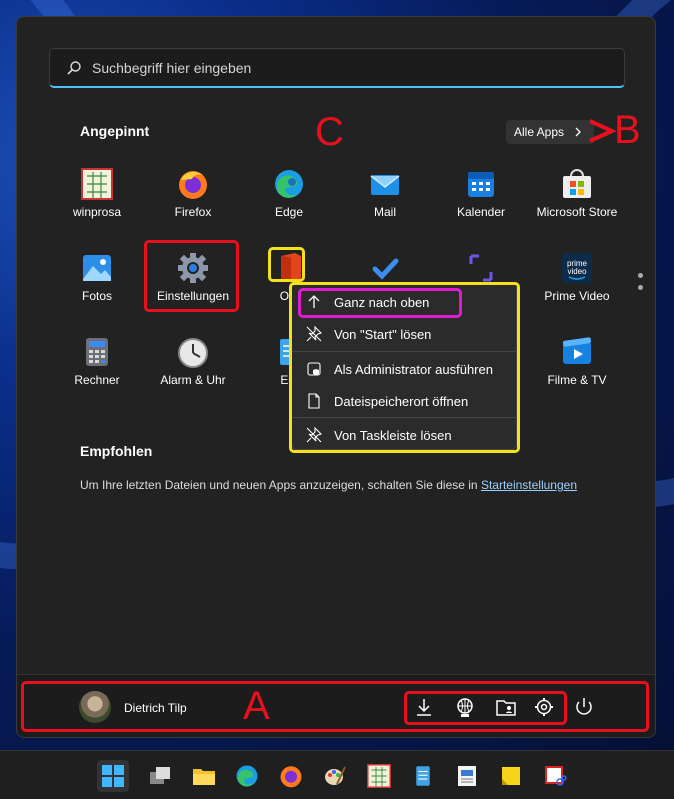 The height and width of the screenshot is (799, 674). I want to click on mail-icon, so click(385, 185).